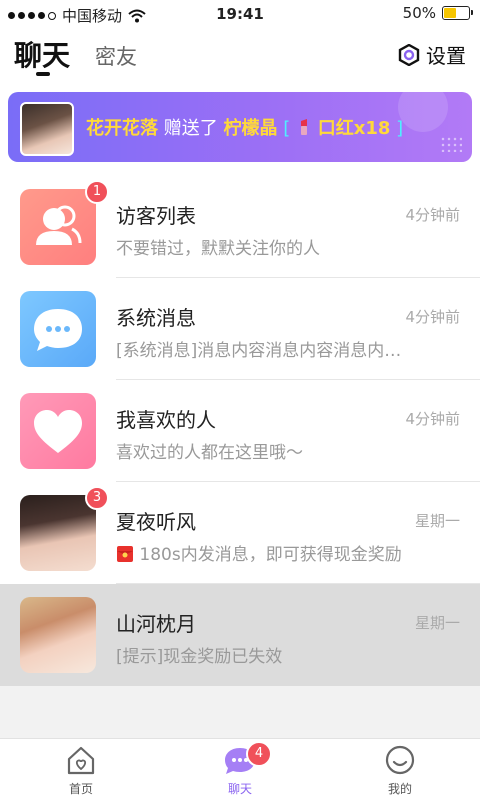 The height and width of the screenshot is (801, 480). I want to click on item-subtitle: 不要错过，默默关注你的人, so click(218, 249).